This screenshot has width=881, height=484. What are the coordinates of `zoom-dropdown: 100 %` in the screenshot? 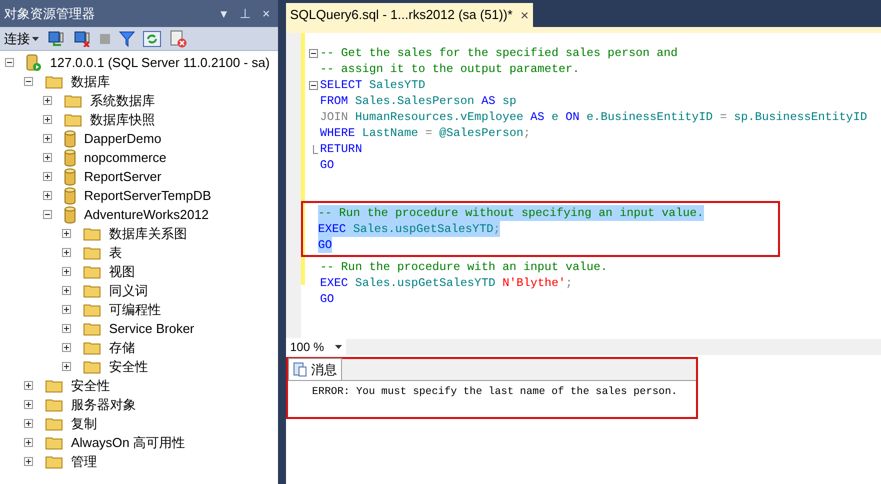 It's located at (316, 347).